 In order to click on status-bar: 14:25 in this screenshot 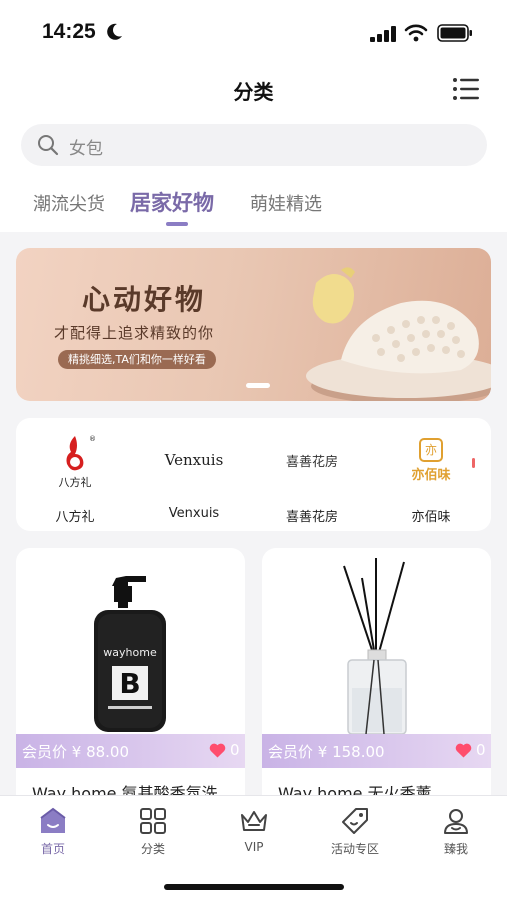, I will do `click(253, 33)`.